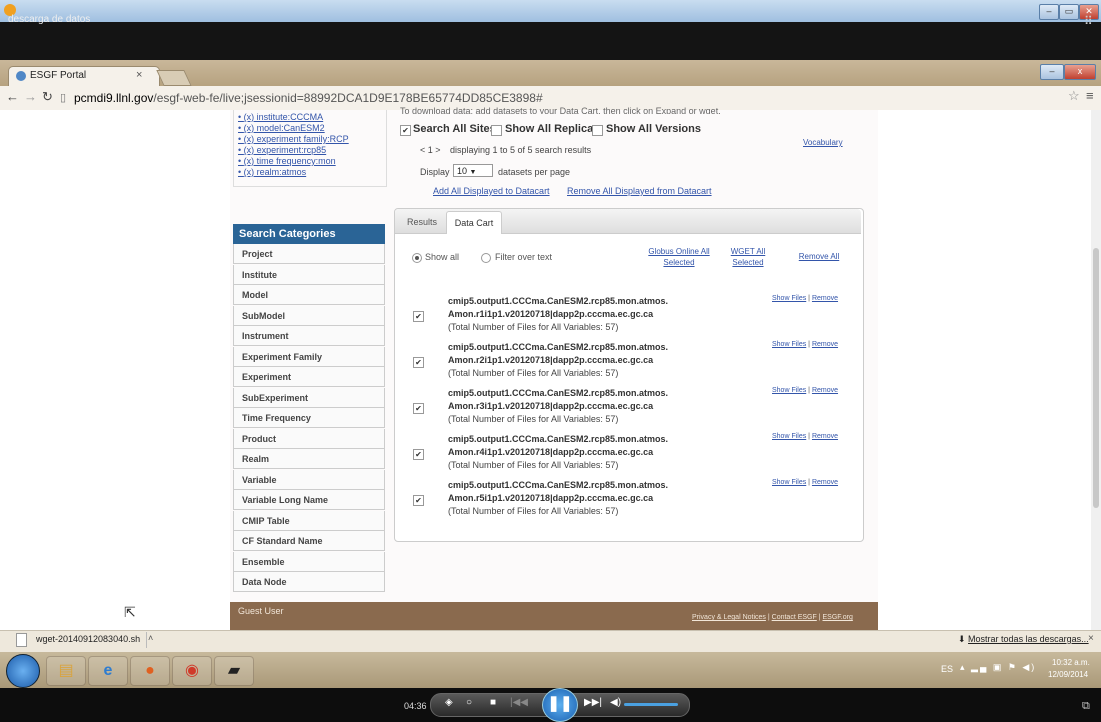 Image resolution: width=1101 pixels, height=722 pixels. Describe the element at coordinates (729, 617) in the screenshot. I see `privacy-link: Privacy & Legal Notices` at that location.